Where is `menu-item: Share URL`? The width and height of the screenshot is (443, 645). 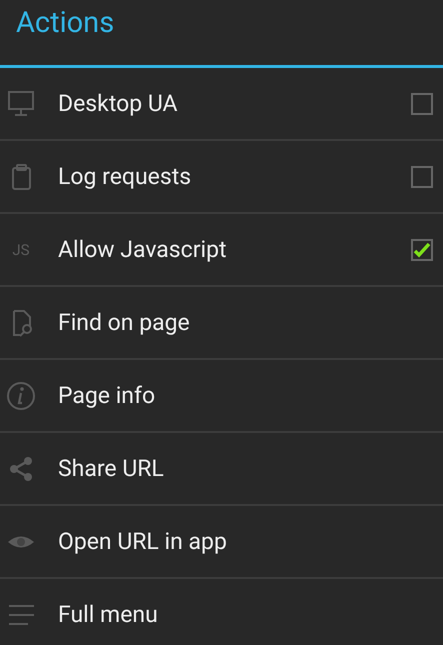 menu-item: Share URL is located at coordinates (250, 468).